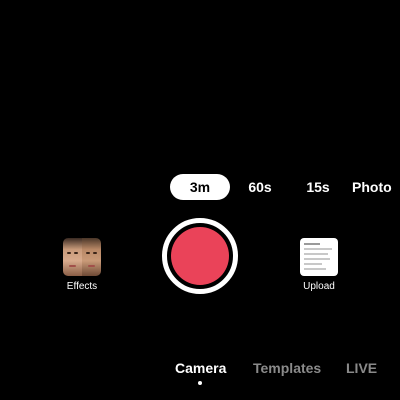 The image size is (400, 400). I want to click on mode-tabs: Camera Templates LIVE, so click(200, 370).